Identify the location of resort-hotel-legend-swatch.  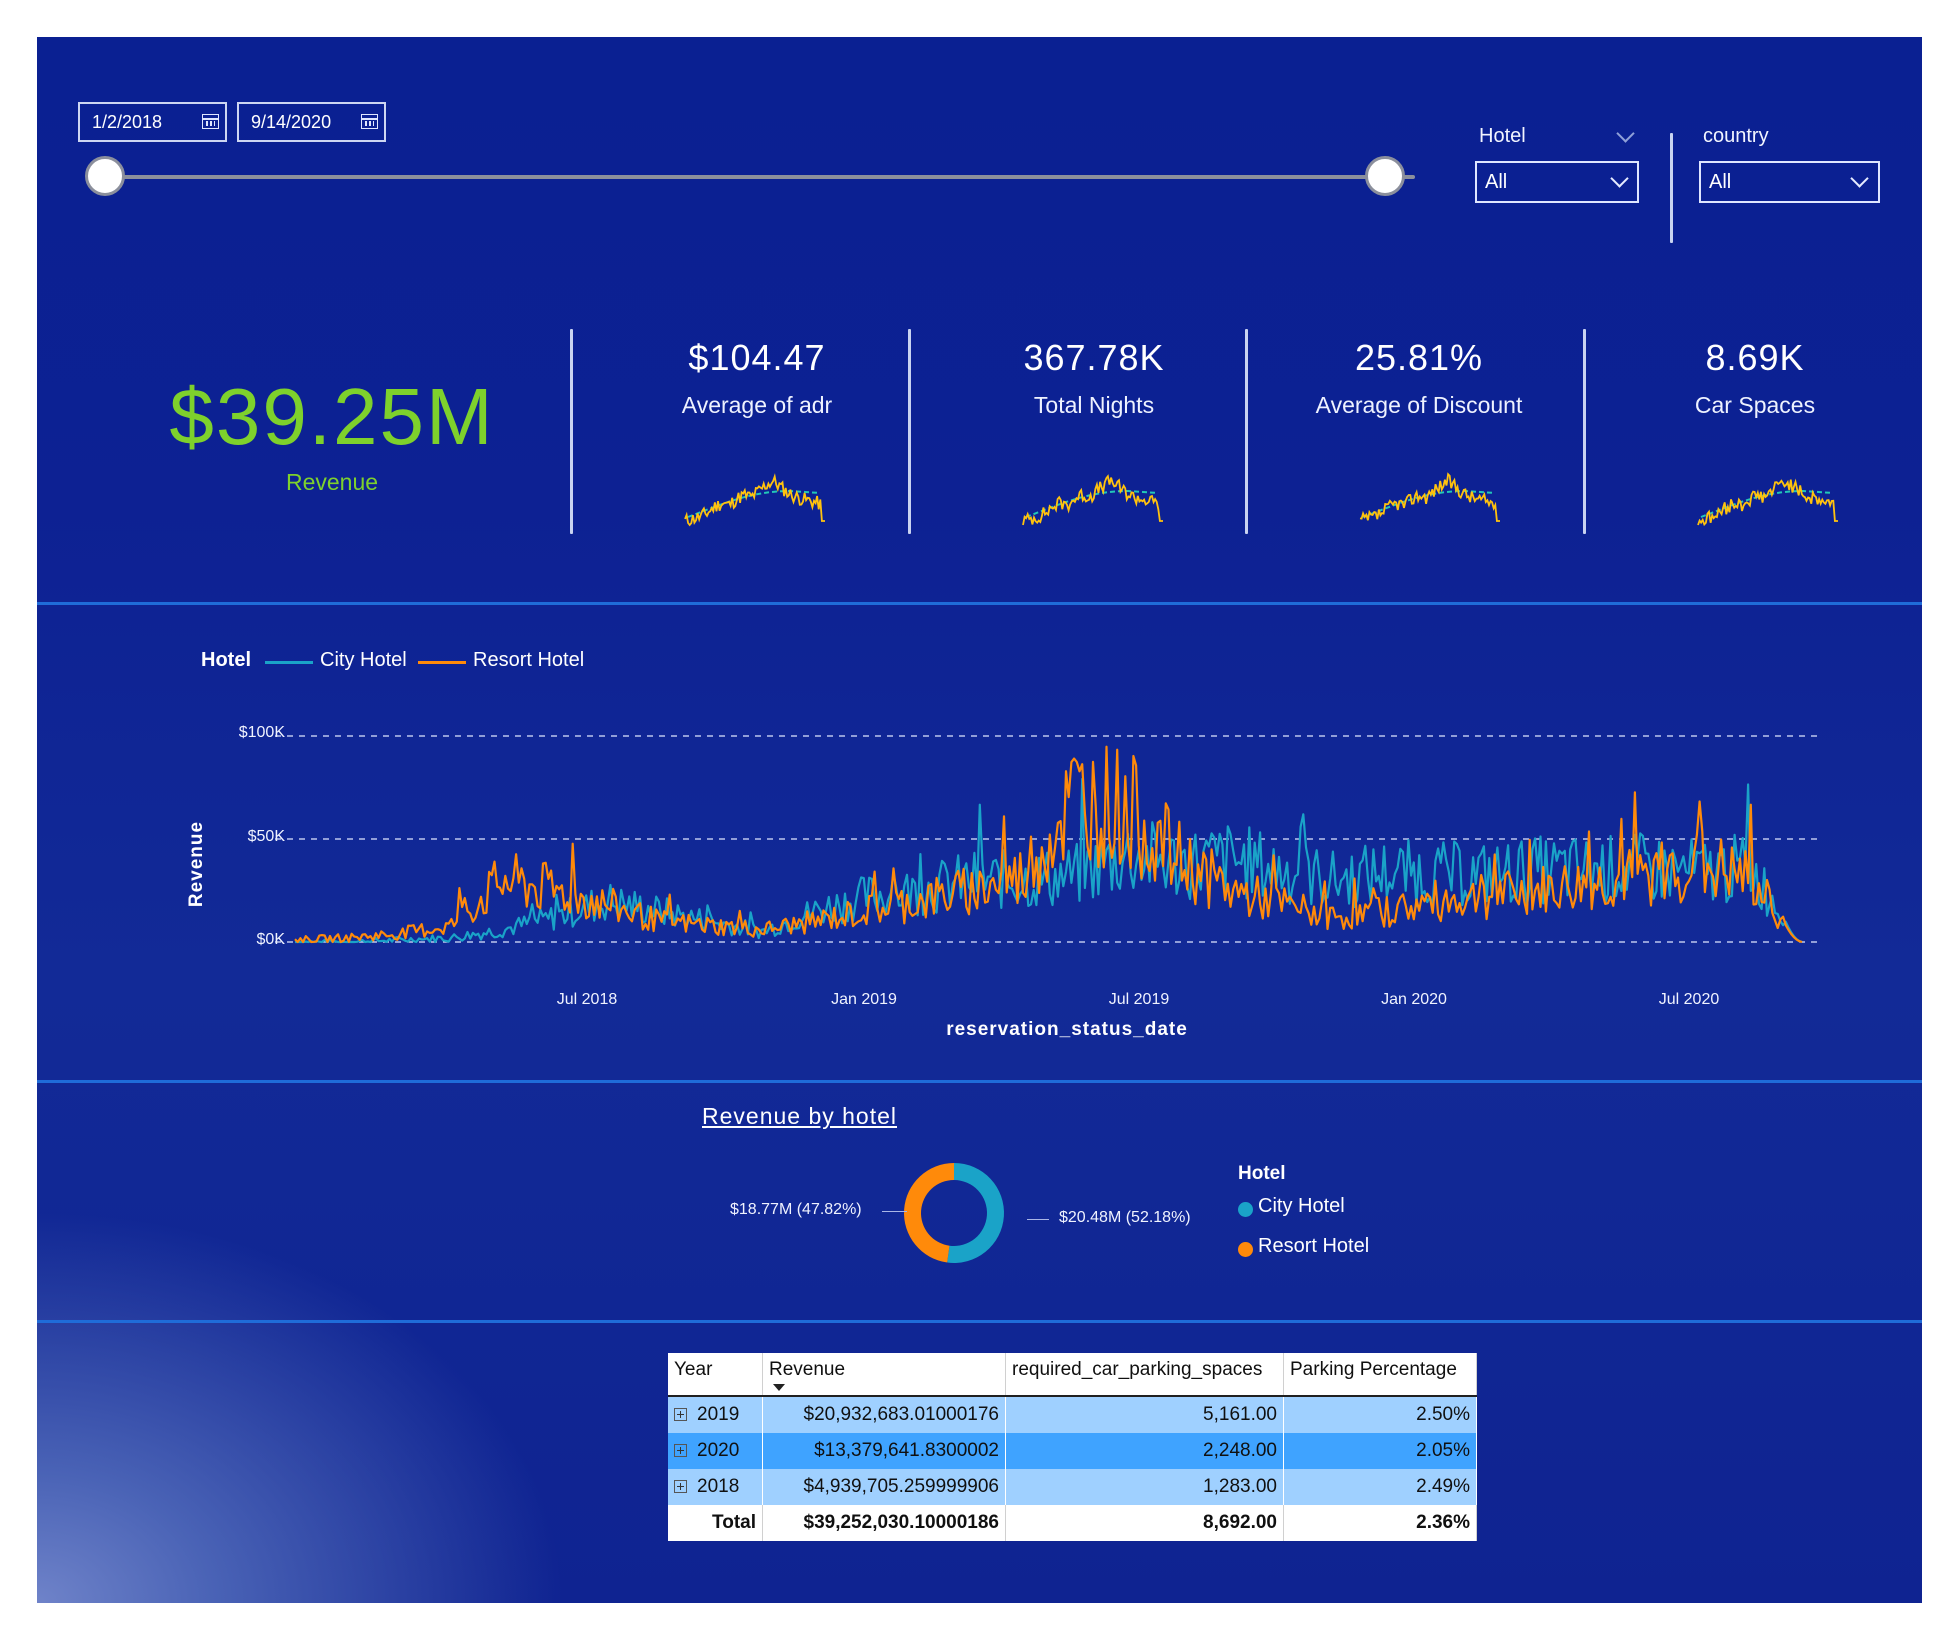
(442, 662).